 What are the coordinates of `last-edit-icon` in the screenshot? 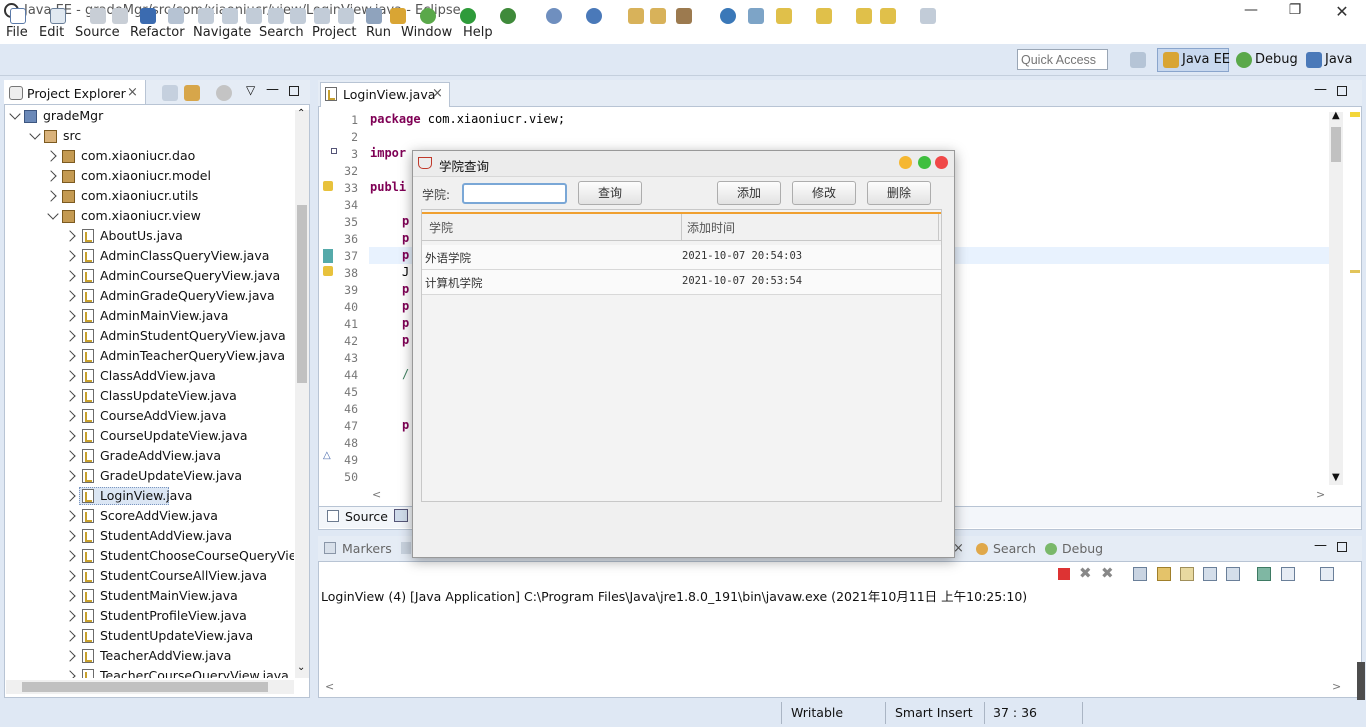 It's located at (864, 16).